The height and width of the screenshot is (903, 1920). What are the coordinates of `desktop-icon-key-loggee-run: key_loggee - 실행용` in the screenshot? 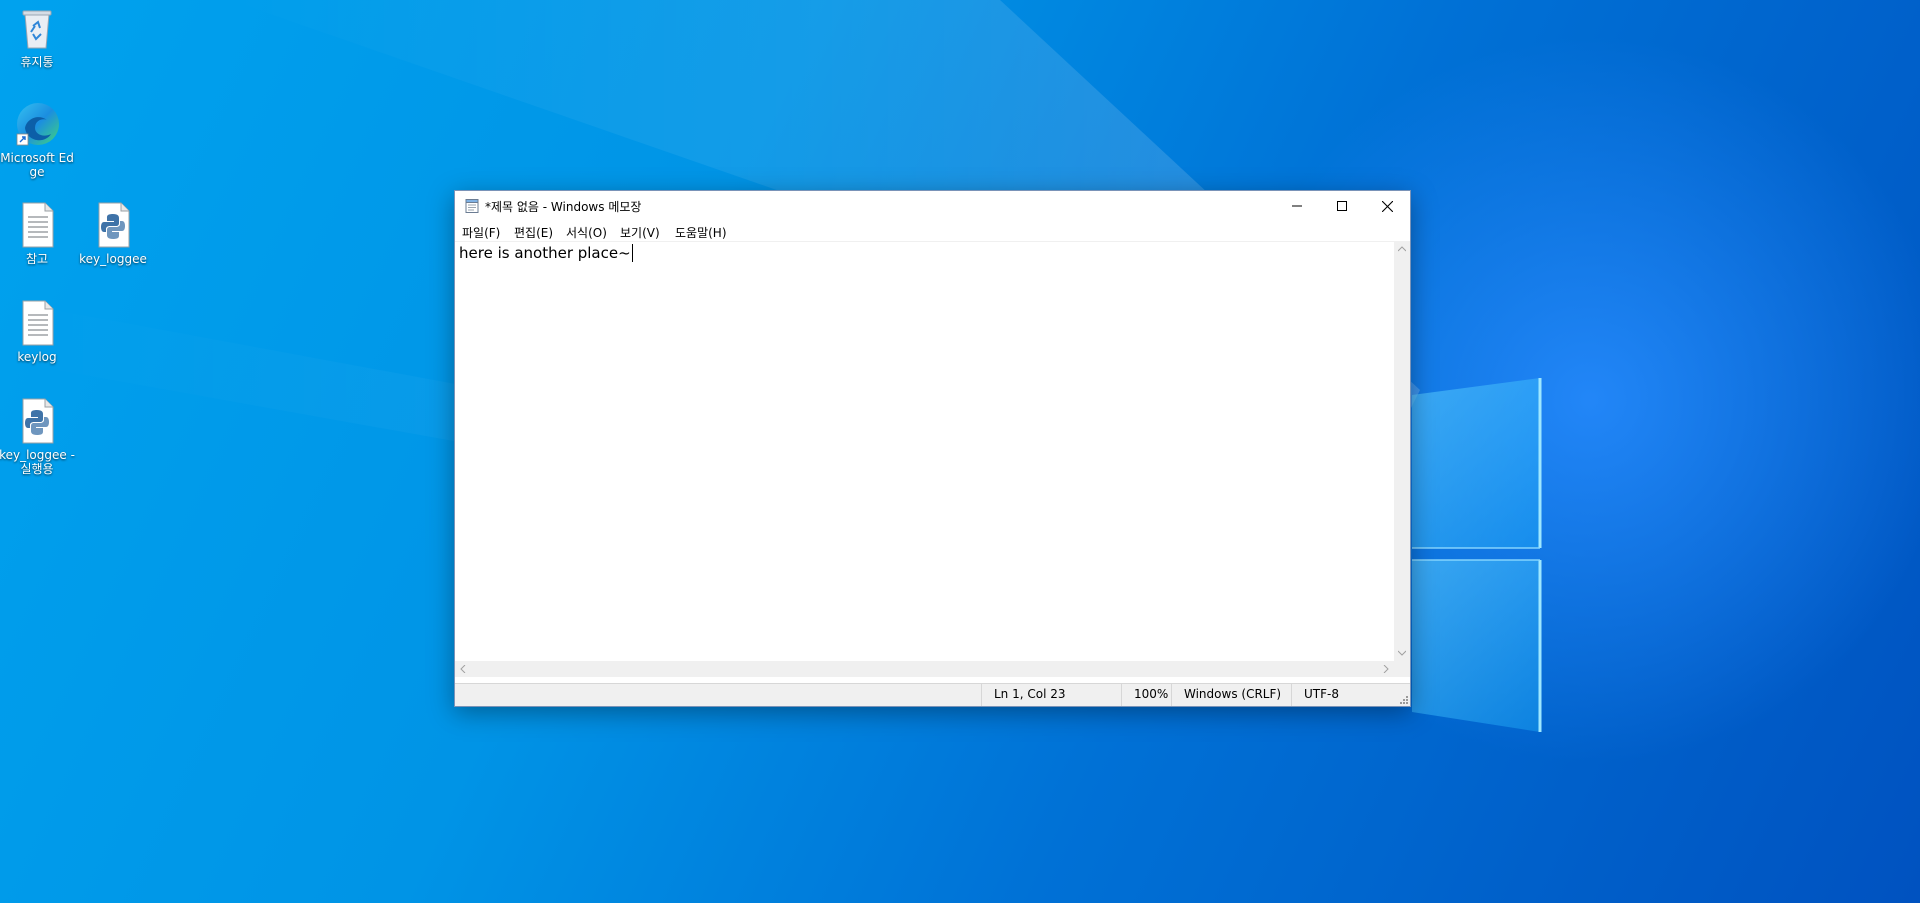 It's located at (37, 436).